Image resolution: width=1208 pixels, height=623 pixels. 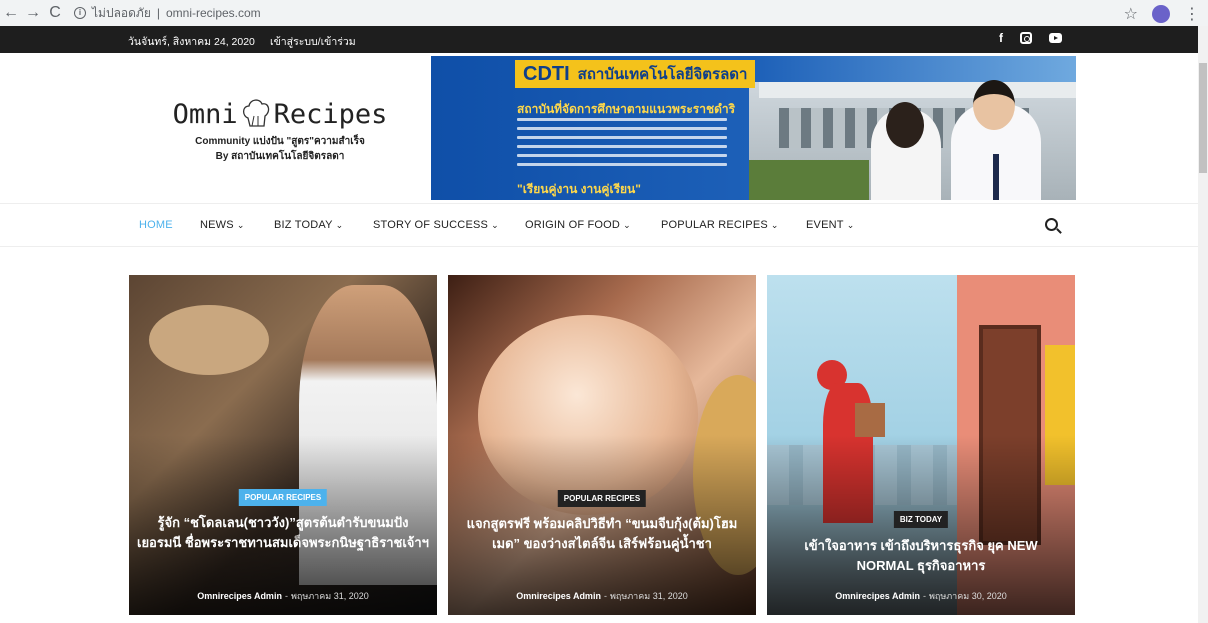 I want to click on stollen-bread-image, so click(x=209, y=340).